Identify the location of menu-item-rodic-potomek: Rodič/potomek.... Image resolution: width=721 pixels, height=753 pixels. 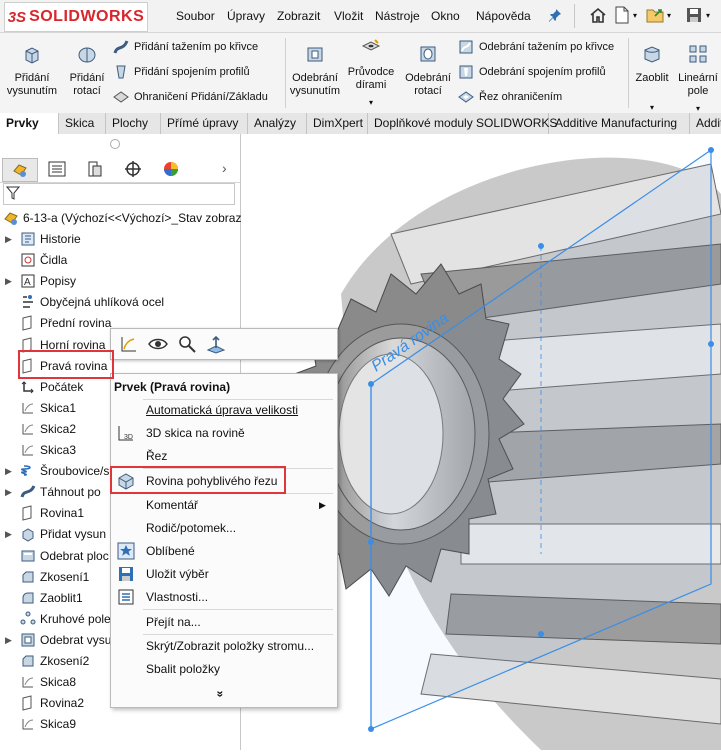
(224, 528).